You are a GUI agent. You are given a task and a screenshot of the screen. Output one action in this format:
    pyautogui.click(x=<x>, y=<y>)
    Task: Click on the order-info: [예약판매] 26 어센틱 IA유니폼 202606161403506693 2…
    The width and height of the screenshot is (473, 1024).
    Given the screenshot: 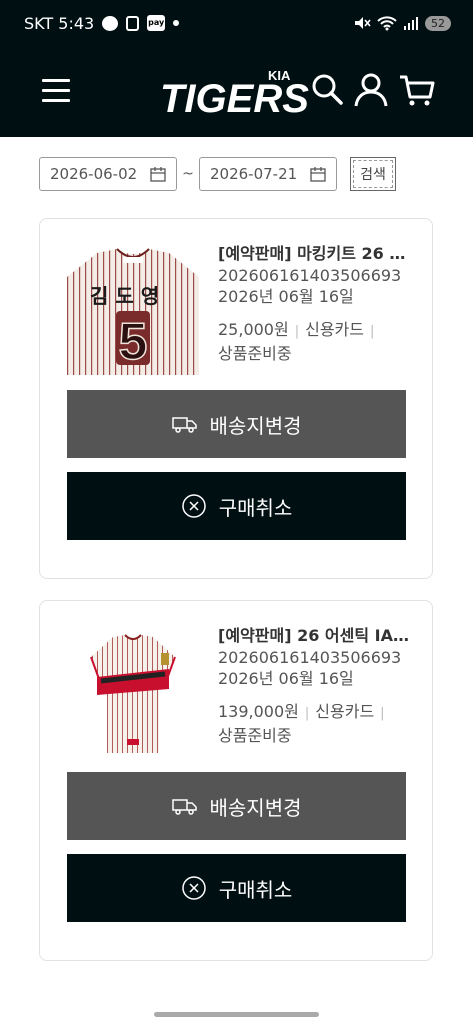 What is the action you would take?
    pyautogui.click(x=316, y=686)
    